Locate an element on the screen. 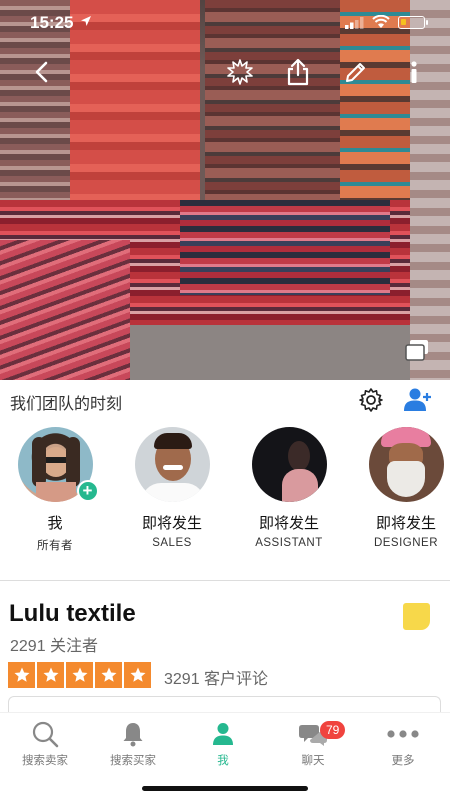 The width and height of the screenshot is (450, 800). team-settings-button is located at coordinates (371, 402).